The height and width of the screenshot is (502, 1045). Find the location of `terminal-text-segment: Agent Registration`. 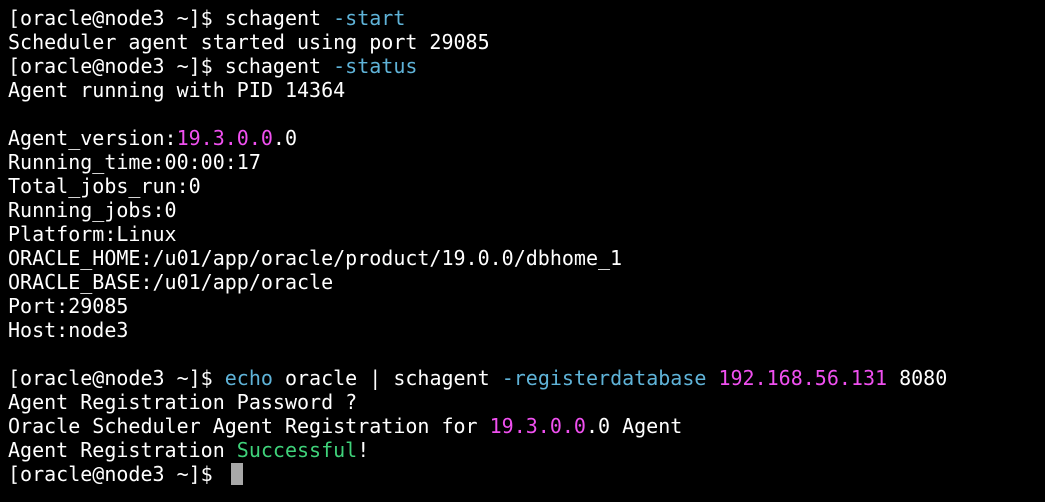

terminal-text-segment: Agent Registration is located at coordinates (122, 450).